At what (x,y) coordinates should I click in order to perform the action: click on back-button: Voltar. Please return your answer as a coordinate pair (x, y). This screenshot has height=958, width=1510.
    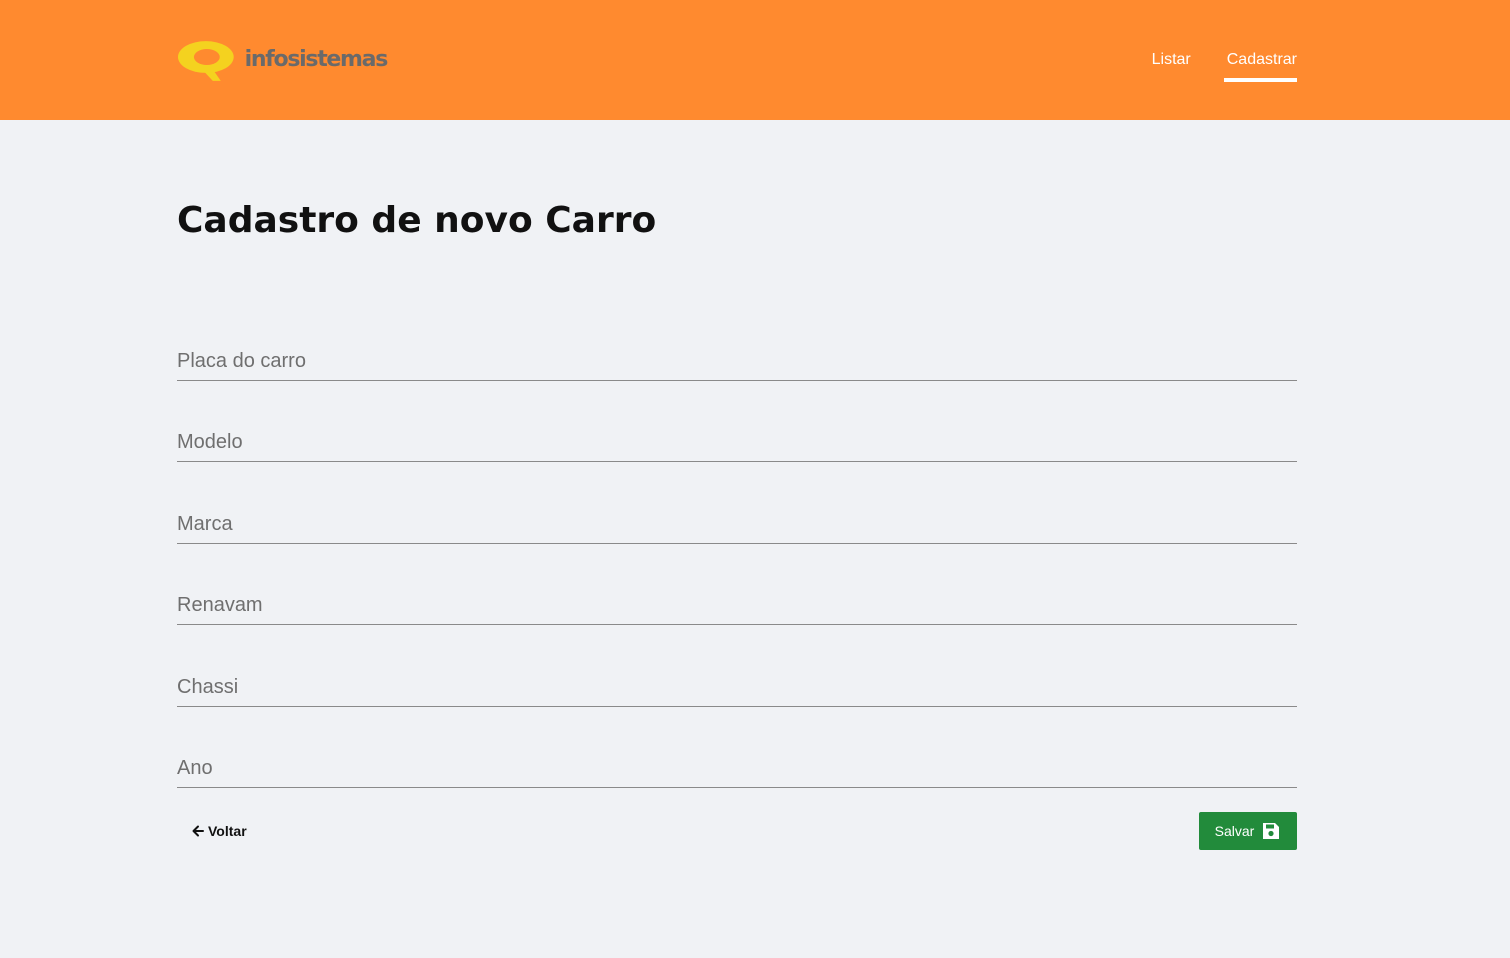
    Looking at the image, I should click on (219, 831).